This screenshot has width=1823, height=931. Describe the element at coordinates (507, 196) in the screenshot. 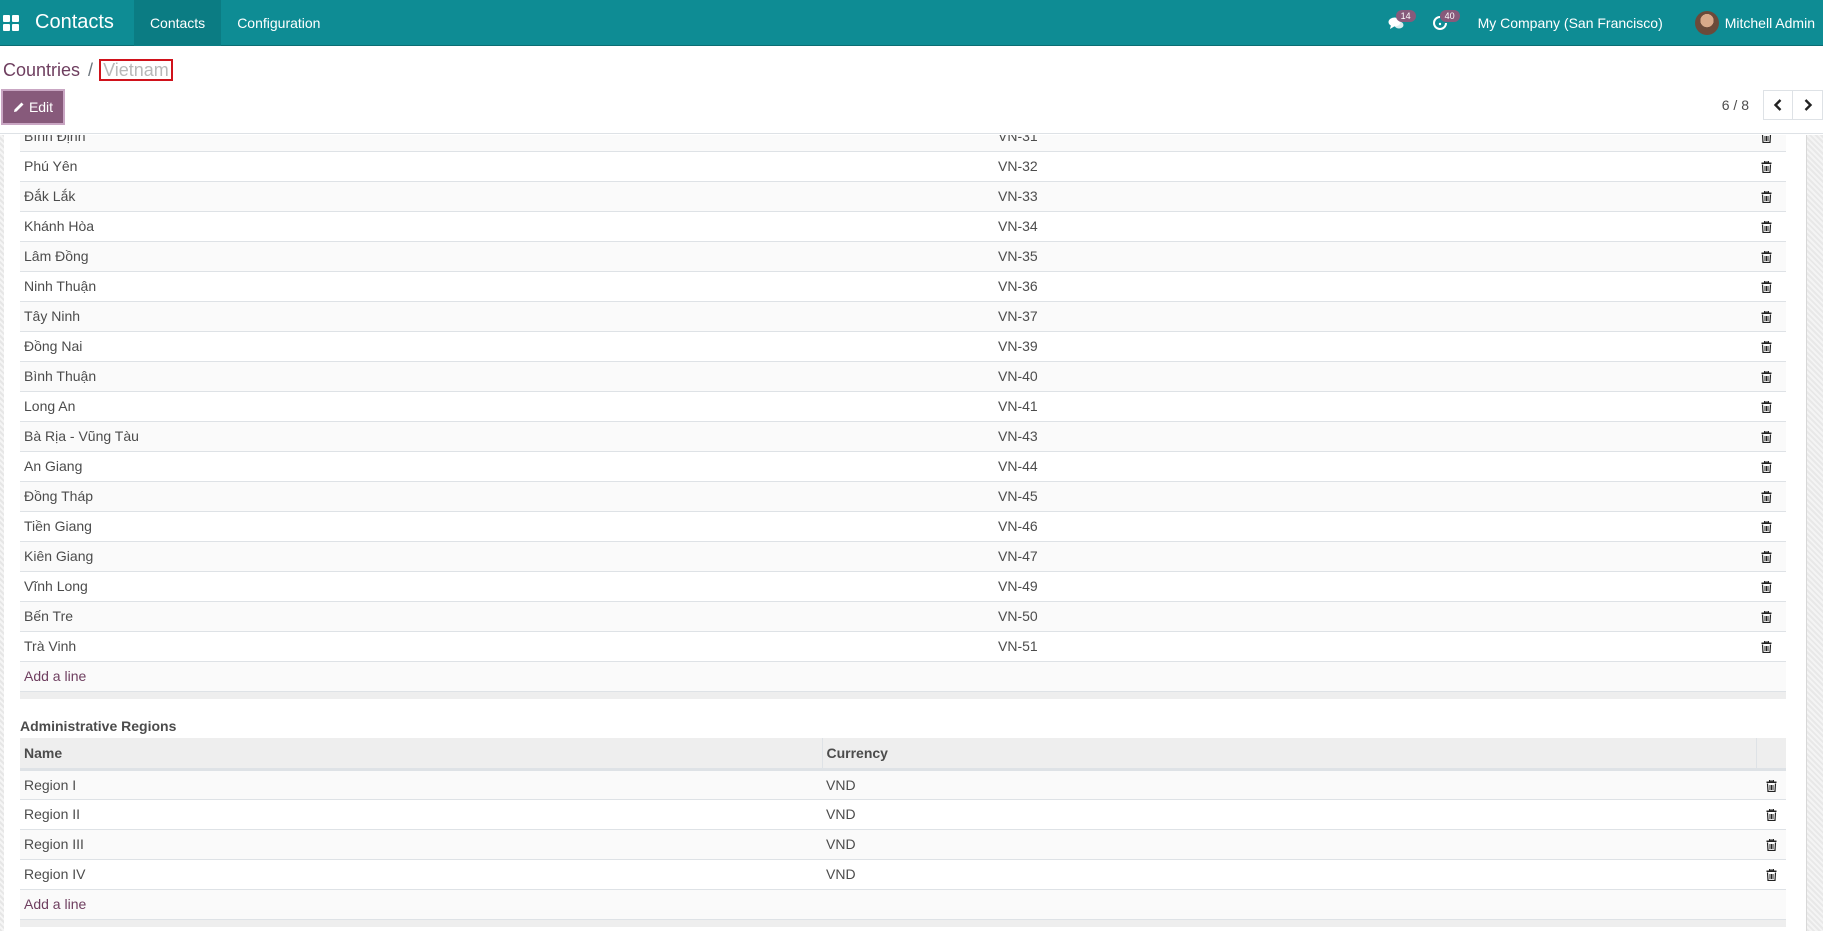

I see `state-name: Đắk Lắk` at that location.